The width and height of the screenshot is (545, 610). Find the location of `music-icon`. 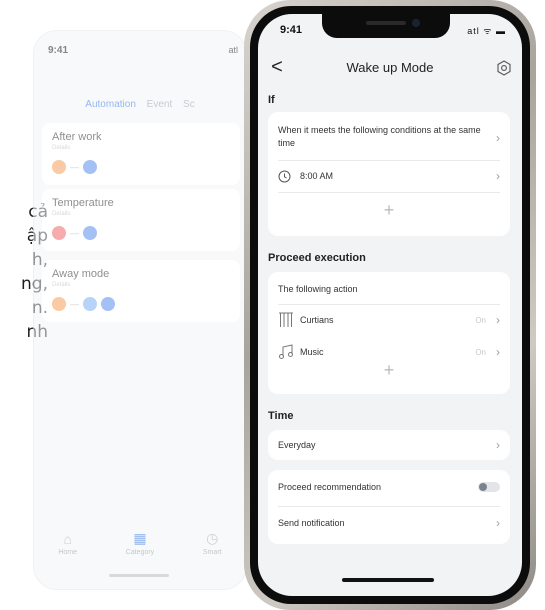

music-icon is located at coordinates (286, 351).